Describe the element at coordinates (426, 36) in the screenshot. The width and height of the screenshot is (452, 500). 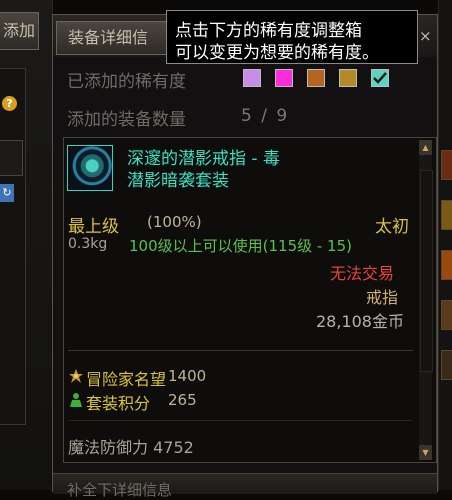
I see `close-icon: ×` at that location.